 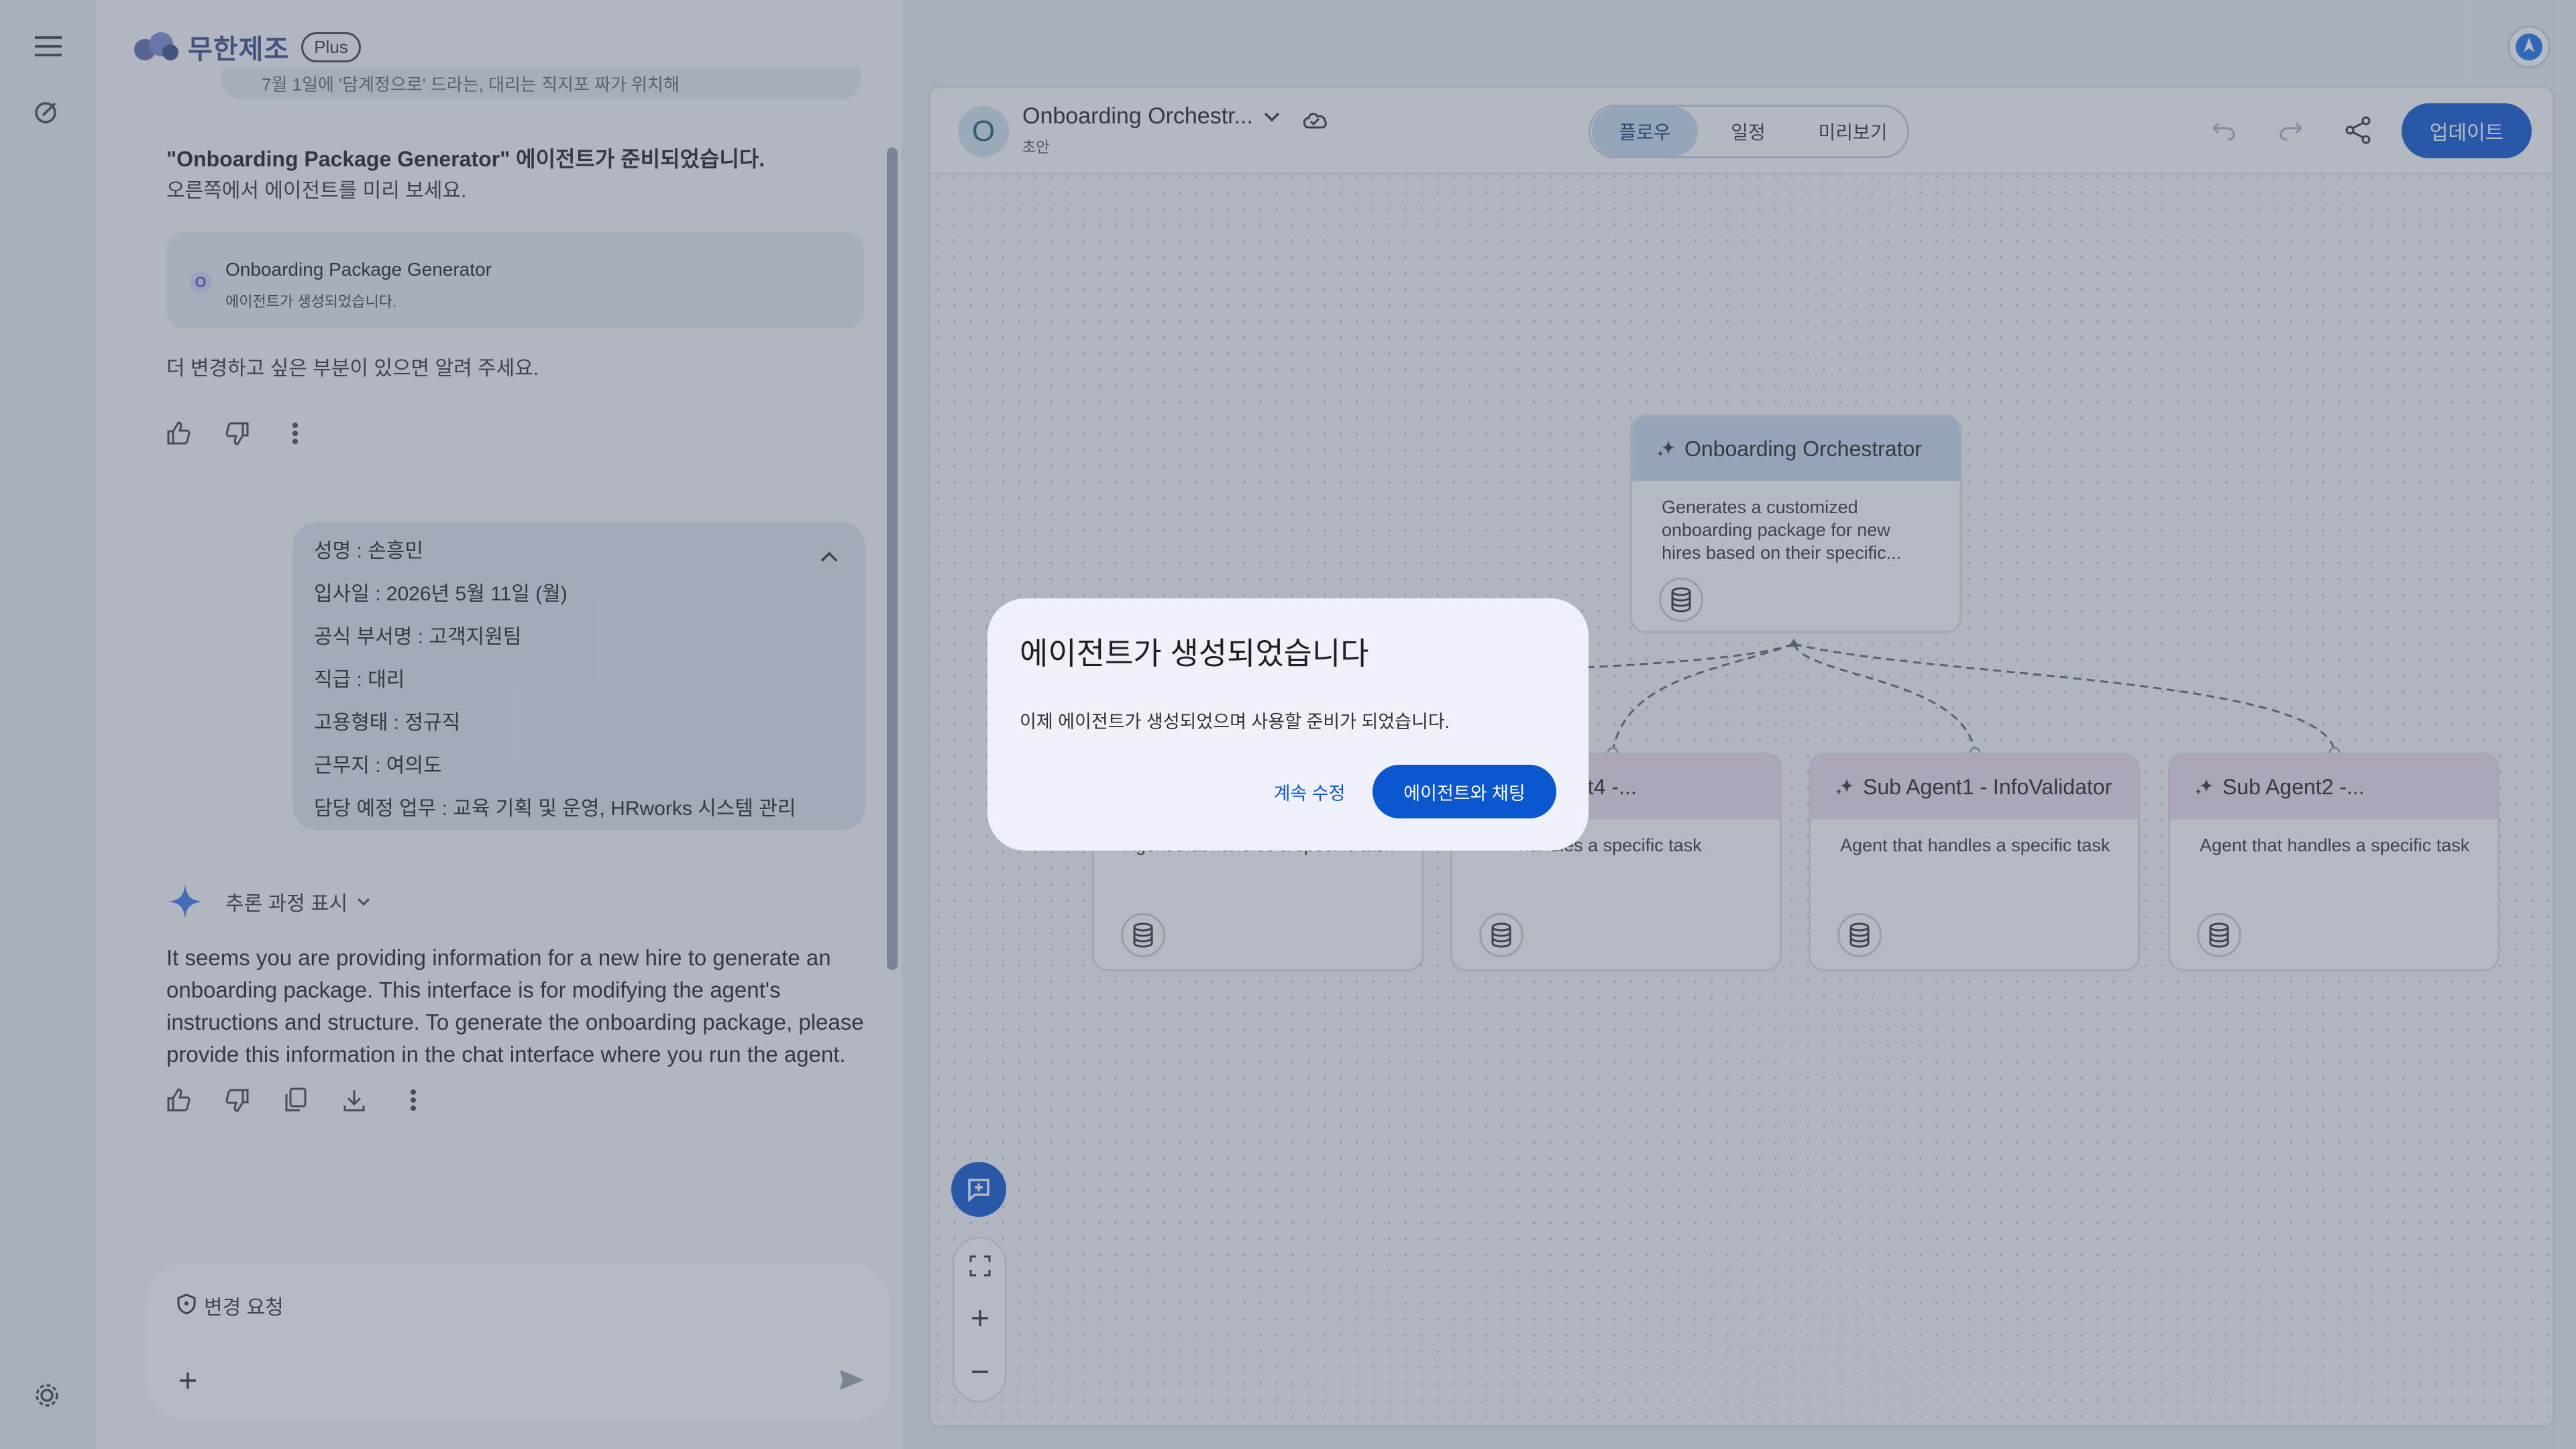 What do you see at coordinates (1309, 791) in the screenshot?
I see `continue-editing-button: 계속 수정` at bounding box center [1309, 791].